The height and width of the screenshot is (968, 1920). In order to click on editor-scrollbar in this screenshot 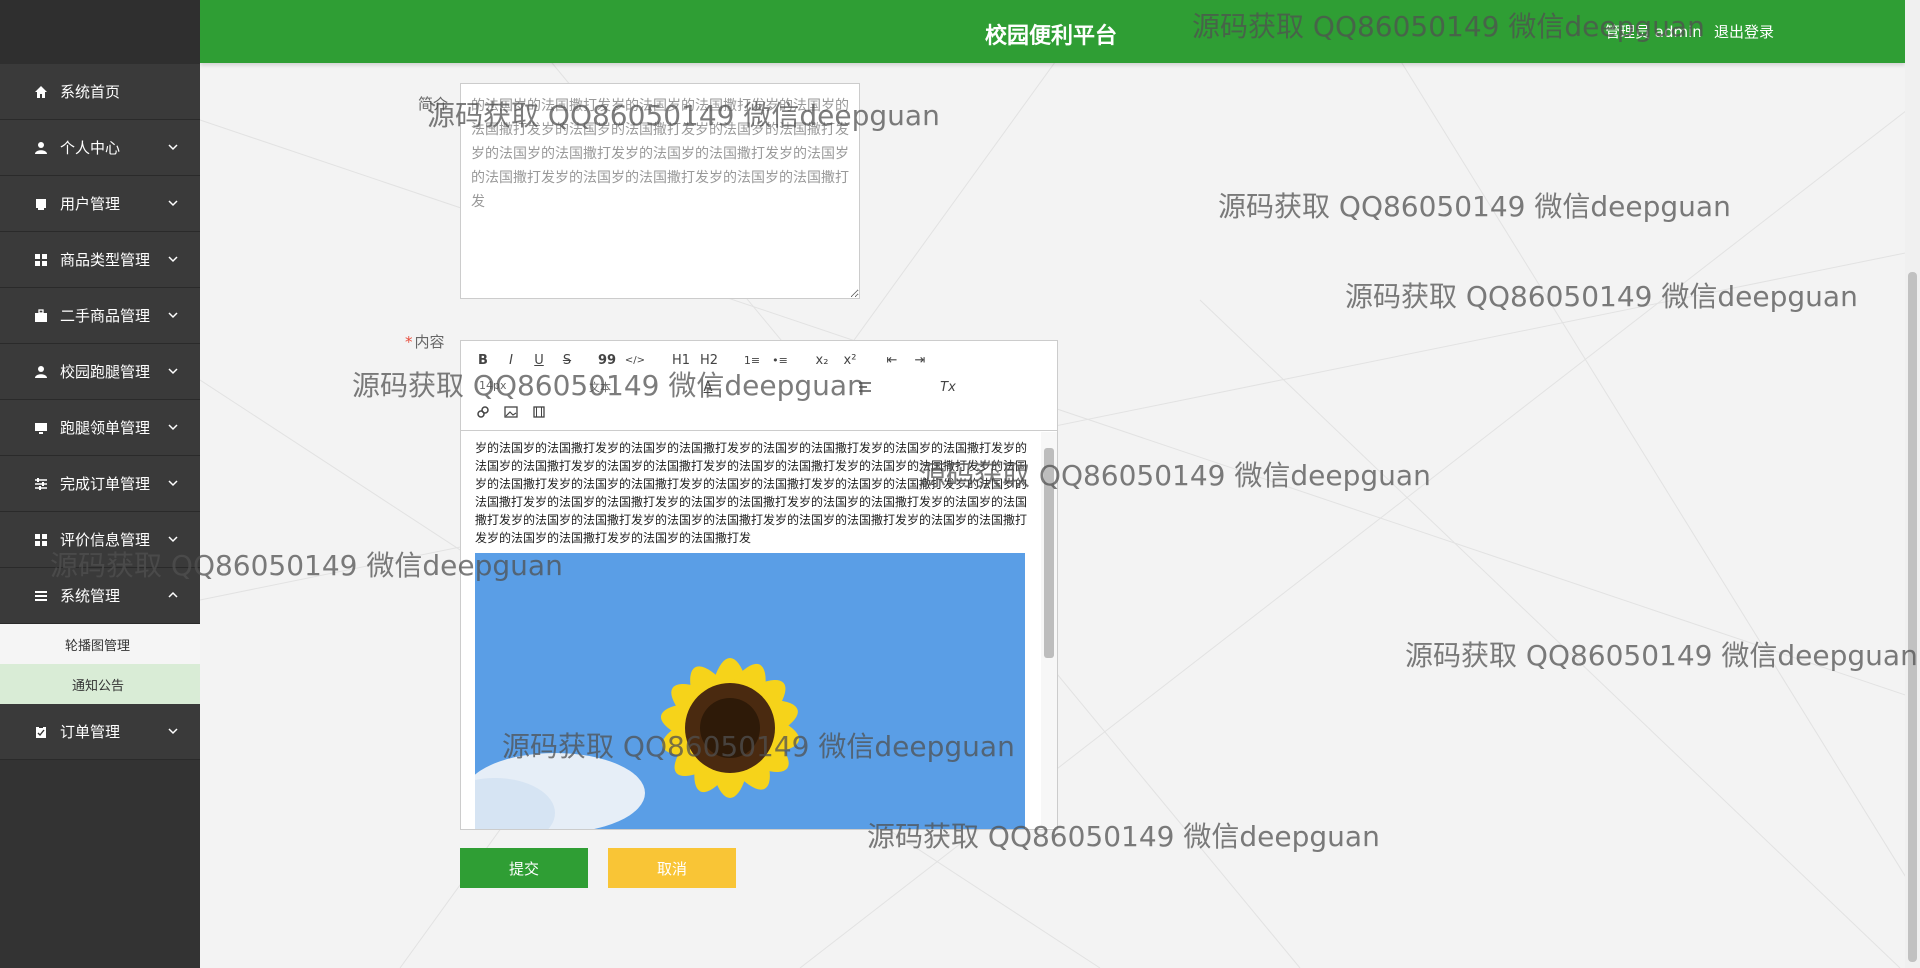, I will do `click(1049, 630)`.